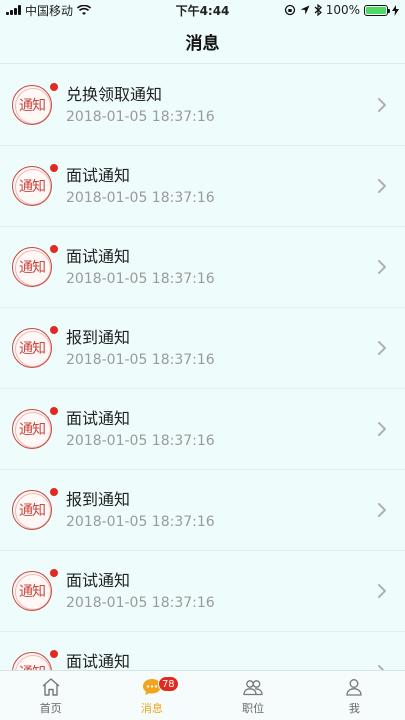  What do you see at coordinates (84, 9) in the screenshot?
I see `wifi-icon` at bounding box center [84, 9].